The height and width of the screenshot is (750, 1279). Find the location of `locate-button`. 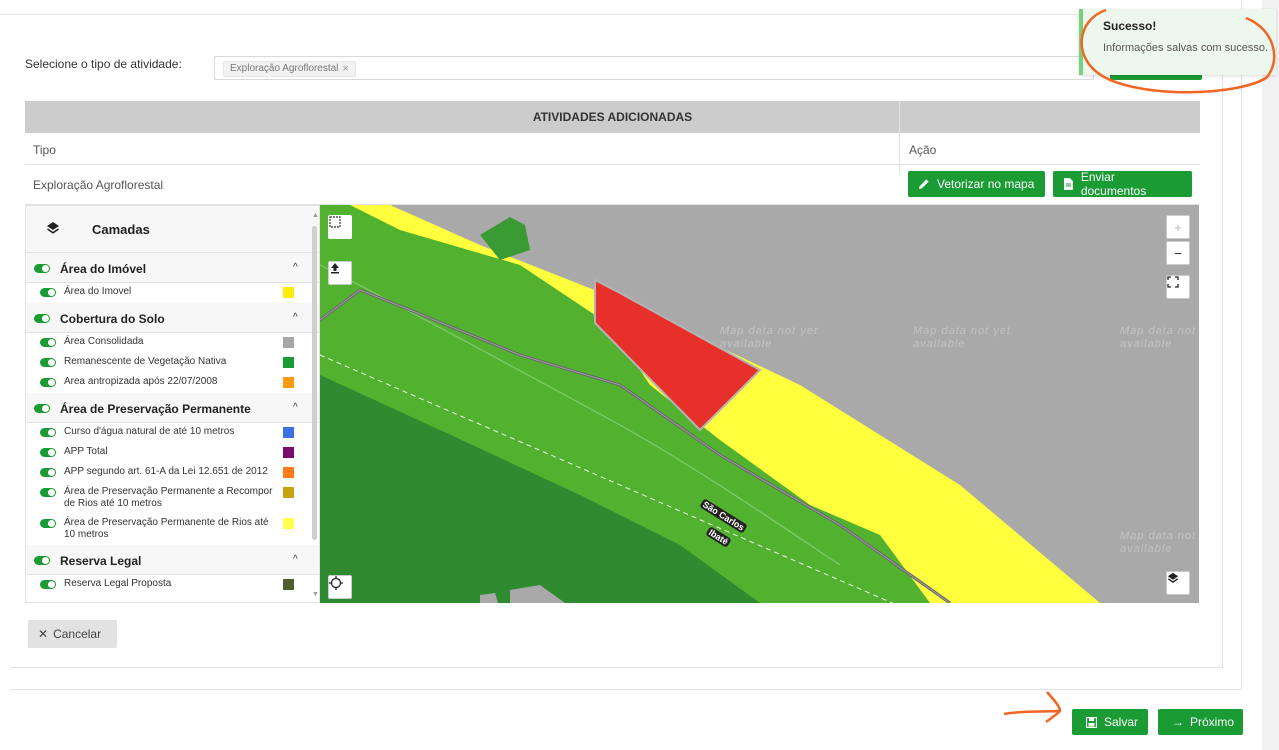

locate-button is located at coordinates (340, 587).